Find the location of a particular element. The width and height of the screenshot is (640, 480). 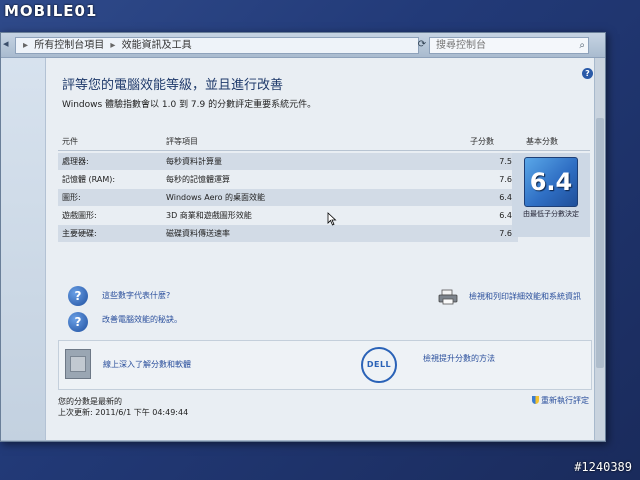

table-row: 記憶體 (RAM): 每秒的記憶體運算 7.6 is located at coordinates (288, 179).